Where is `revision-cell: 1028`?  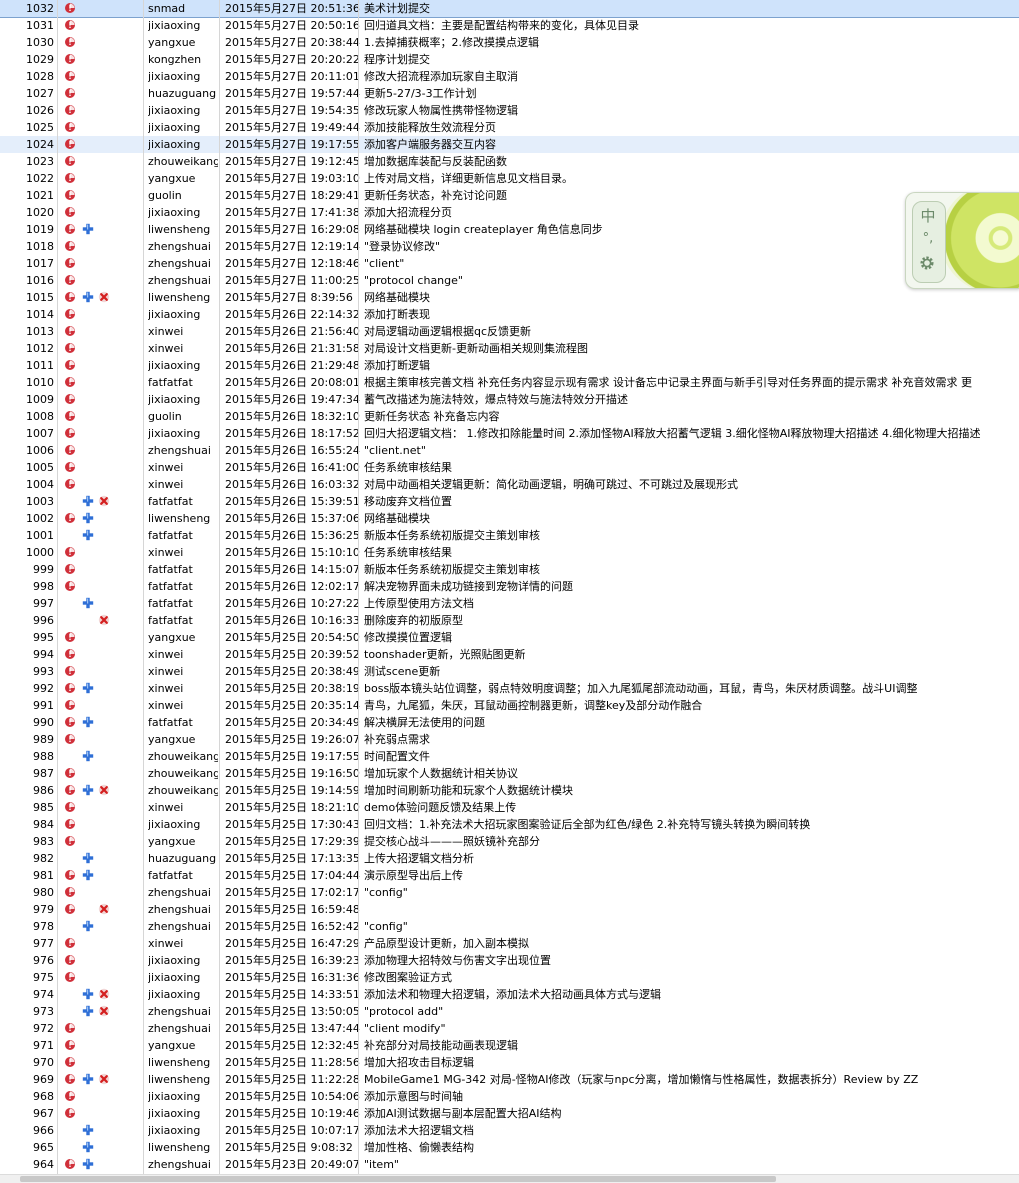 revision-cell: 1028 is located at coordinates (40, 76).